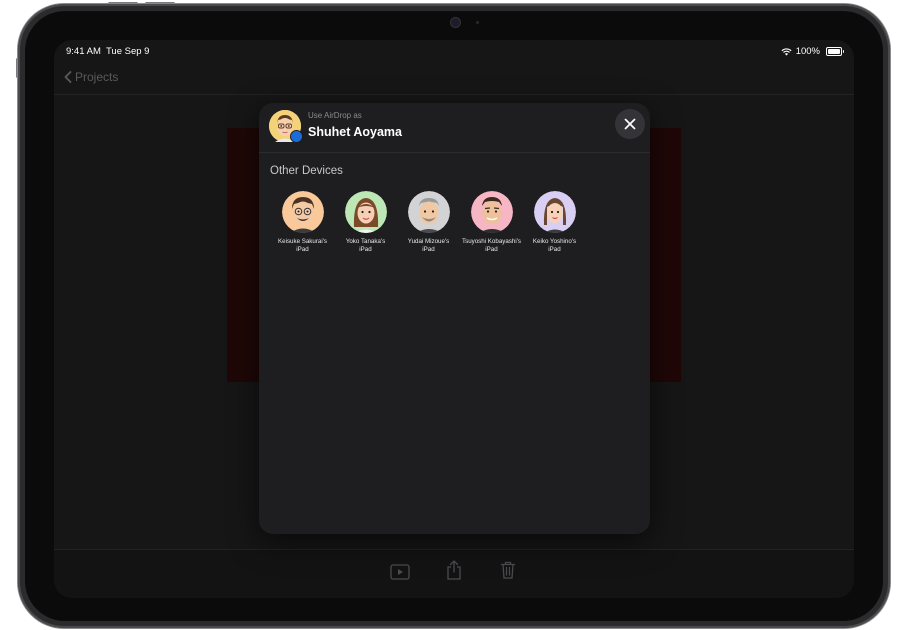 This screenshot has height=630, width=897. I want to click on device-label: Keiko Yoshino's iPad, so click(555, 246).